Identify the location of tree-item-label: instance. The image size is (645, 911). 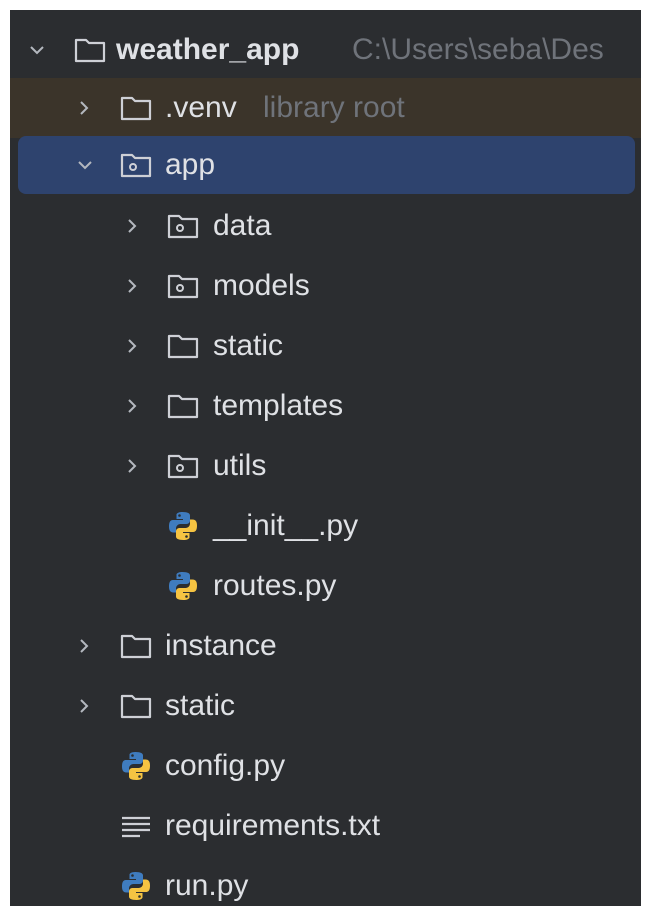
(221, 645).